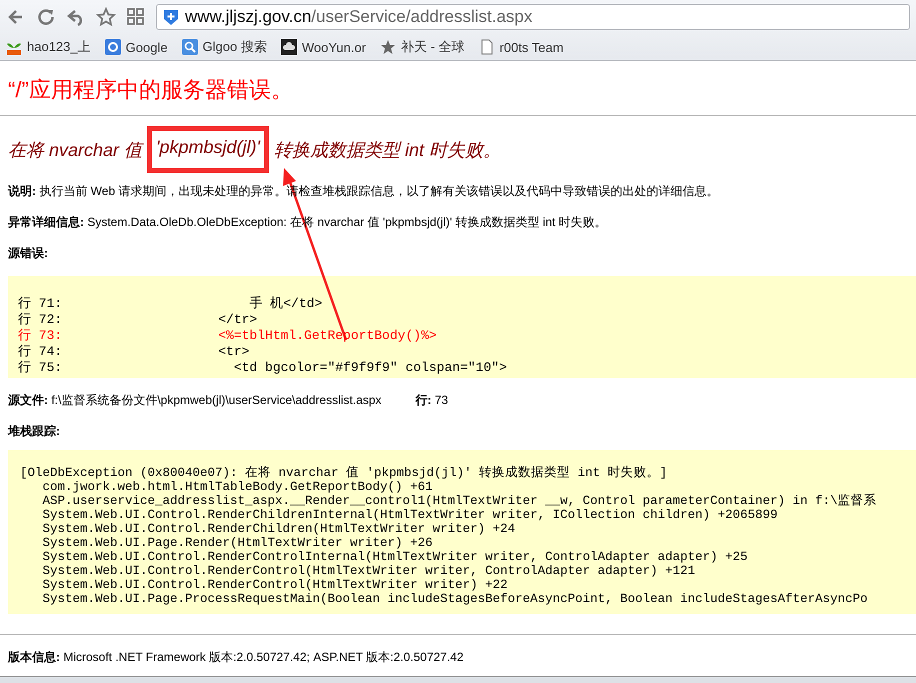  What do you see at coordinates (208, 147) in the screenshot?
I see `highlighted-value: 'pkpmbsjd(jl)'` at bounding box center [208, 147].